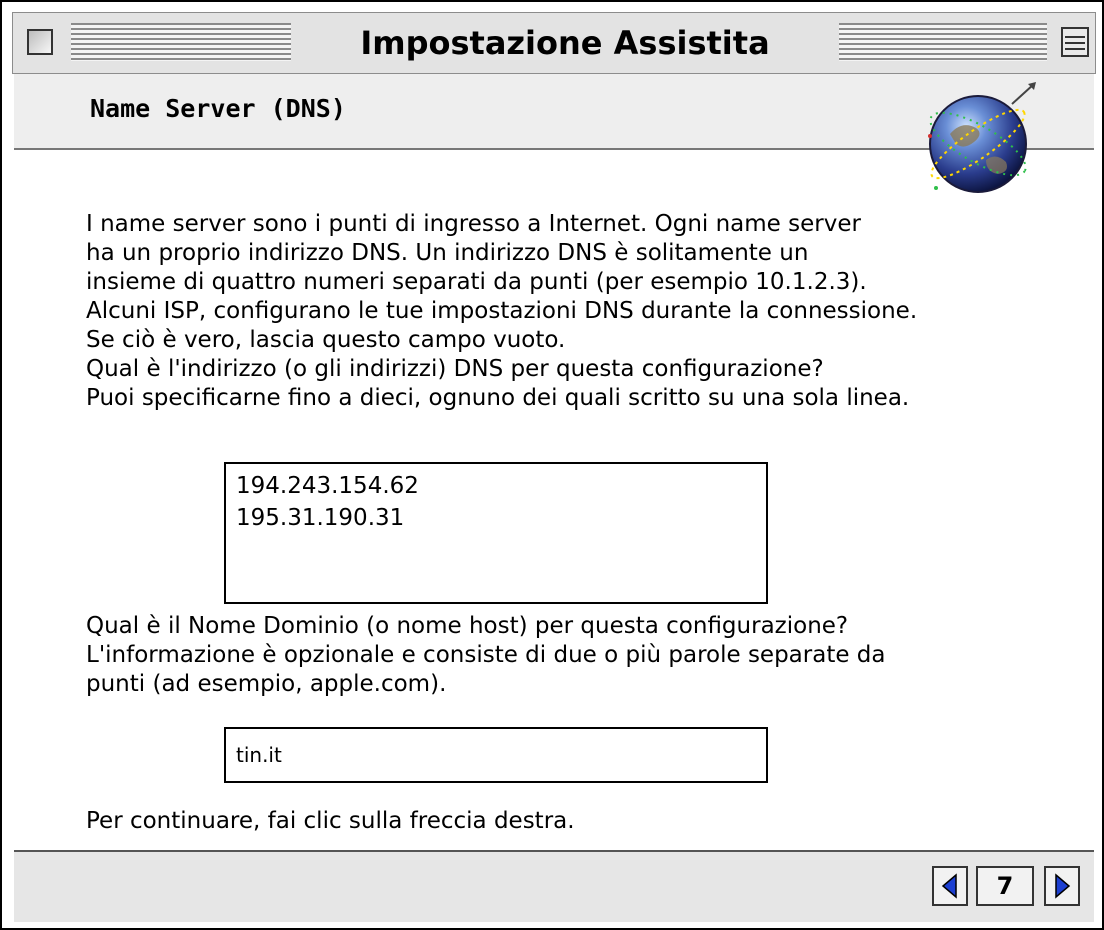  Describe the element at coordinates (327, 486) in the screenshot. I see `dns-address-line: 194.243.154.62` at that location.